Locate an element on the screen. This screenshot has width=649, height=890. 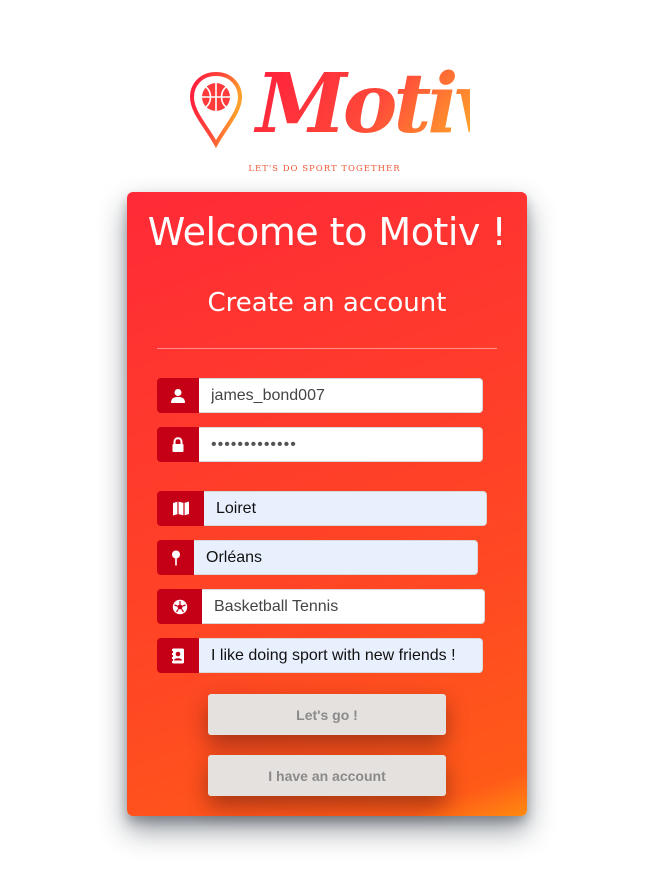
motiv-logo: Motiv is located at coordinates (330, 110).